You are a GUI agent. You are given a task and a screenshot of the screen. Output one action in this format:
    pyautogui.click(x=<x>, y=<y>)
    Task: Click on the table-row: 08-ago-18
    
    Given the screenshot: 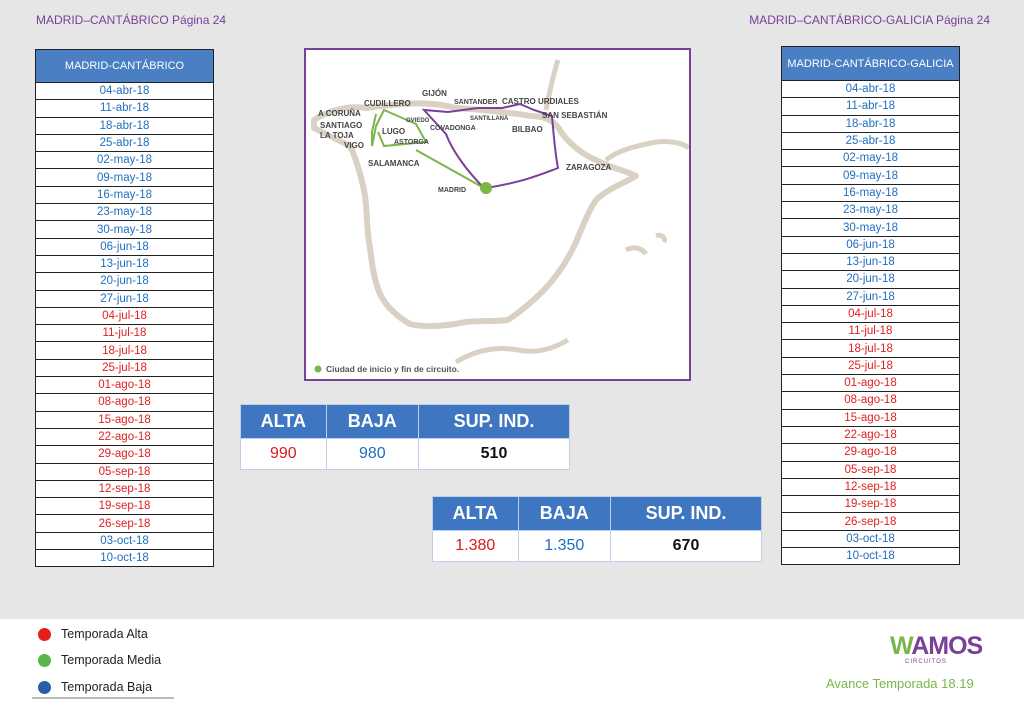 What is the action you would take?
    pyautogui.click(x=870, y=400)
    